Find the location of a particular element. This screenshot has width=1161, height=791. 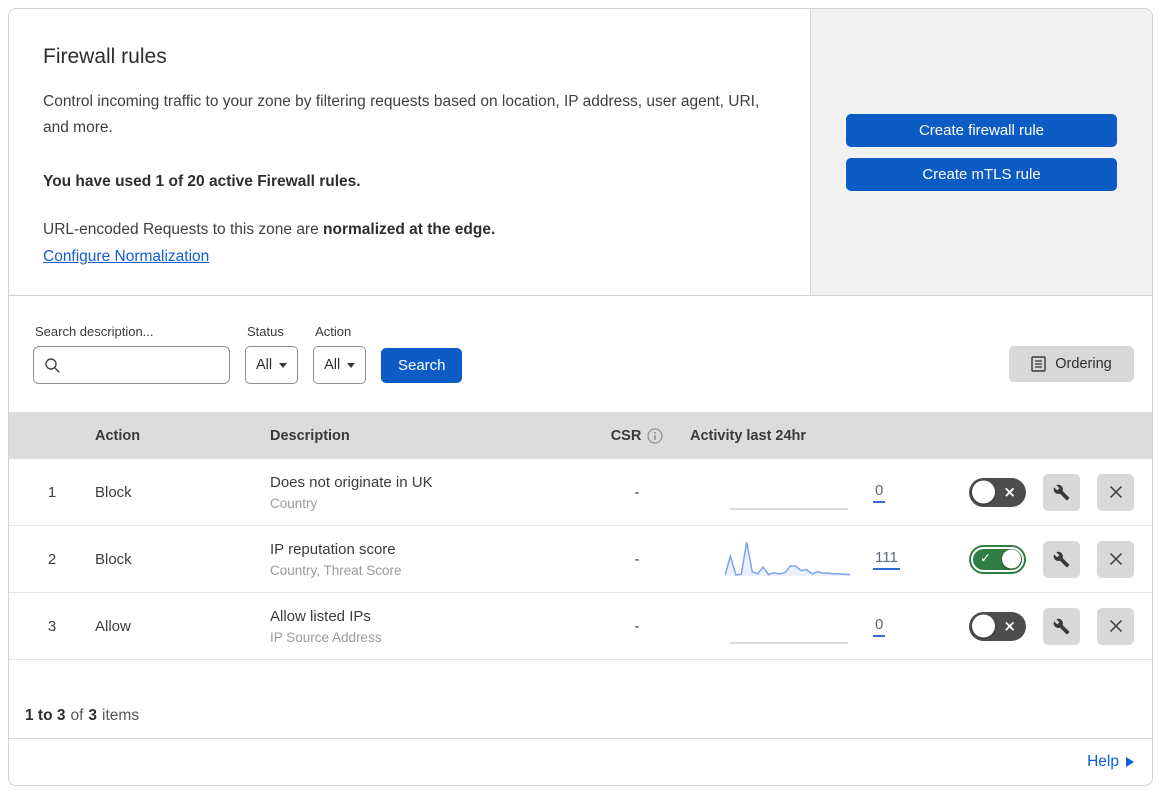

help-link: Help is located at coordinates (1110, 762).